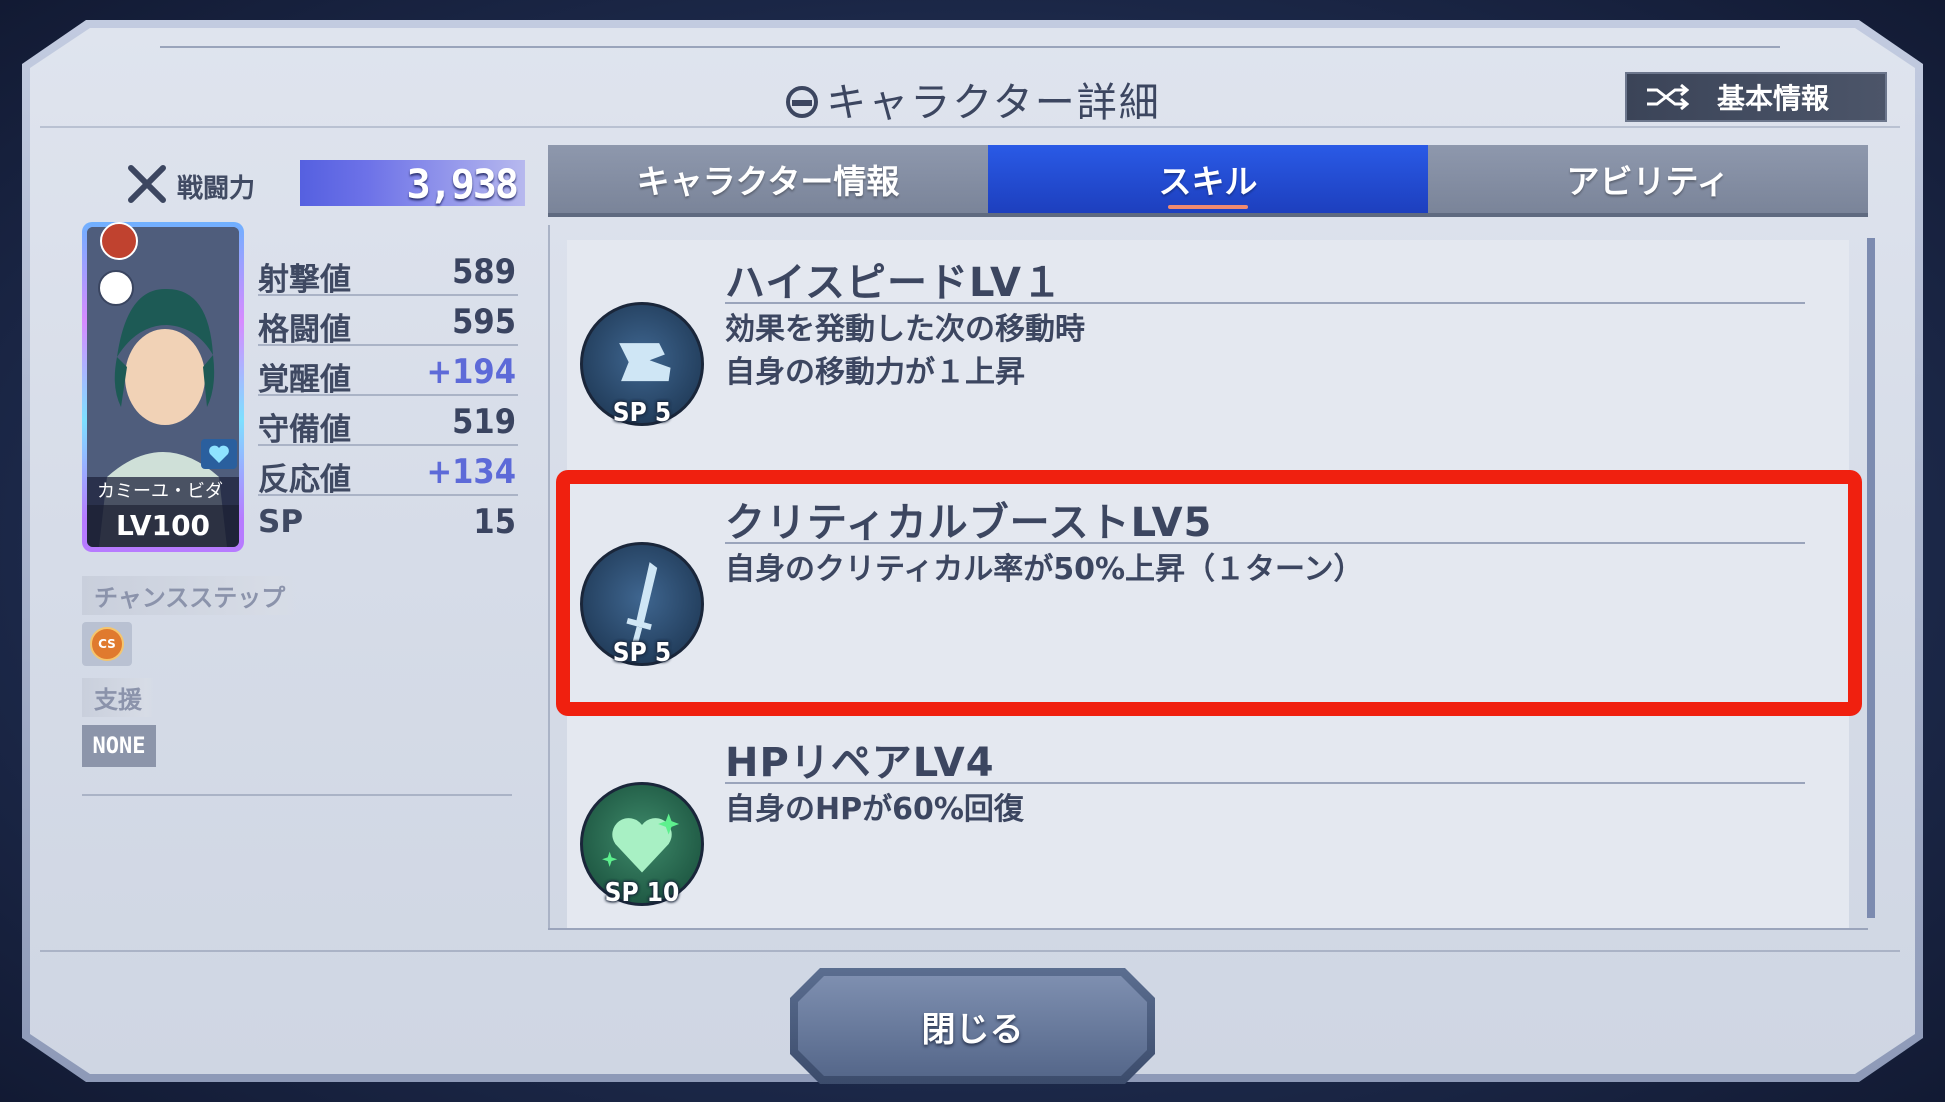  Describe the element at coordinates (118, 697) in the screenshot. I see `support-label: 支援` at that location.